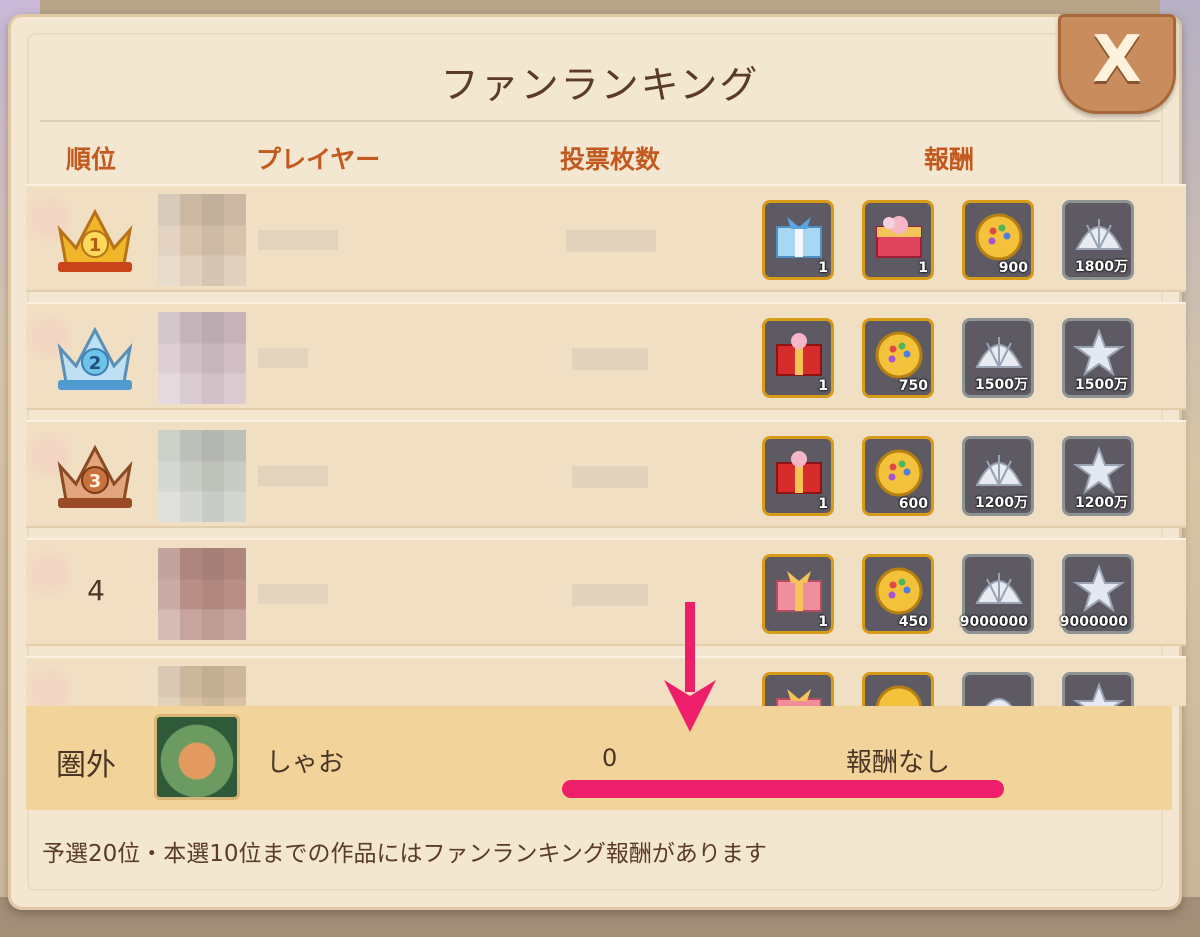  Describe the element at coordinates (913, 504) in the screenshot. I see `reward-count: 600` at that location.